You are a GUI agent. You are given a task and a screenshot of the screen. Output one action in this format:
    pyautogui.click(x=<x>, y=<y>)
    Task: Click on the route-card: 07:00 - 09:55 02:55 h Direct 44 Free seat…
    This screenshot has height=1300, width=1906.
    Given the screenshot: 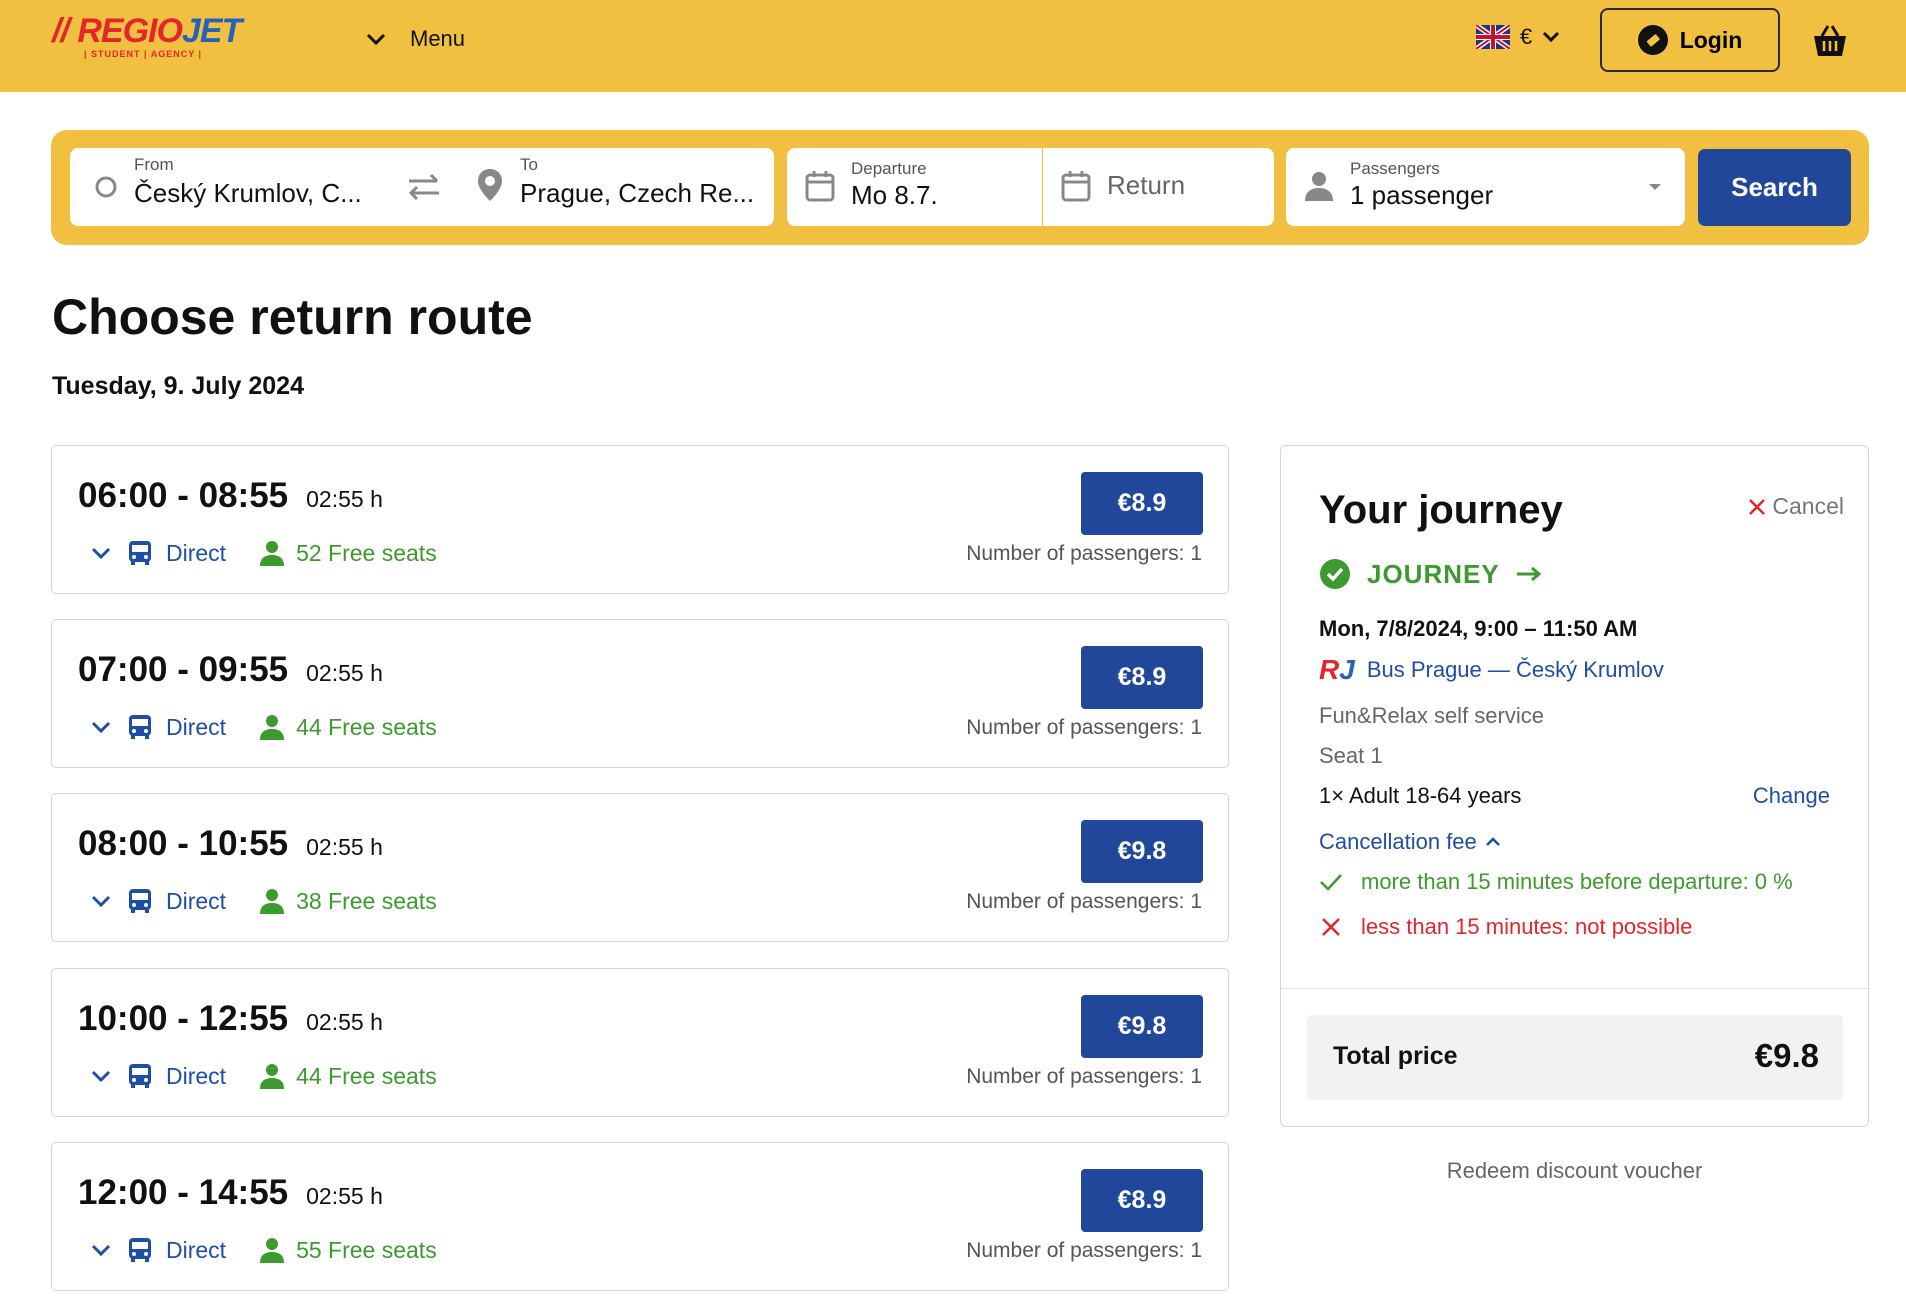 What is the action you would take?
    pyautogui.click(x=640, y=693)
    